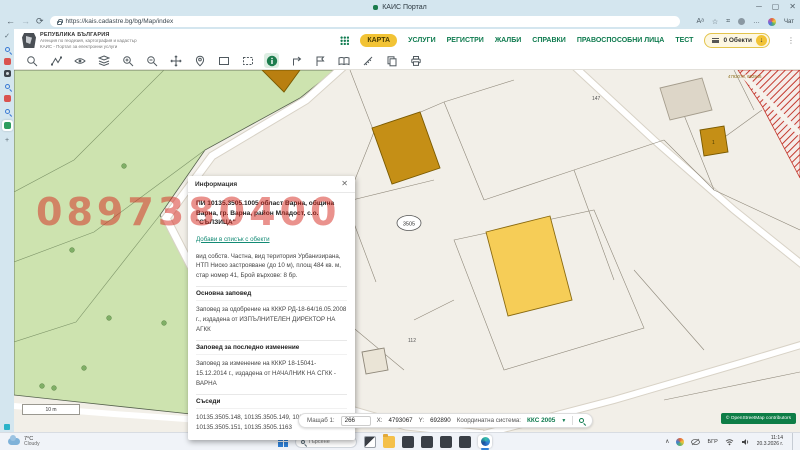 The height and width of the screenshot is (450, 800). I want to click on section-heading-main-order: Основна заповед, so click(271, 294).